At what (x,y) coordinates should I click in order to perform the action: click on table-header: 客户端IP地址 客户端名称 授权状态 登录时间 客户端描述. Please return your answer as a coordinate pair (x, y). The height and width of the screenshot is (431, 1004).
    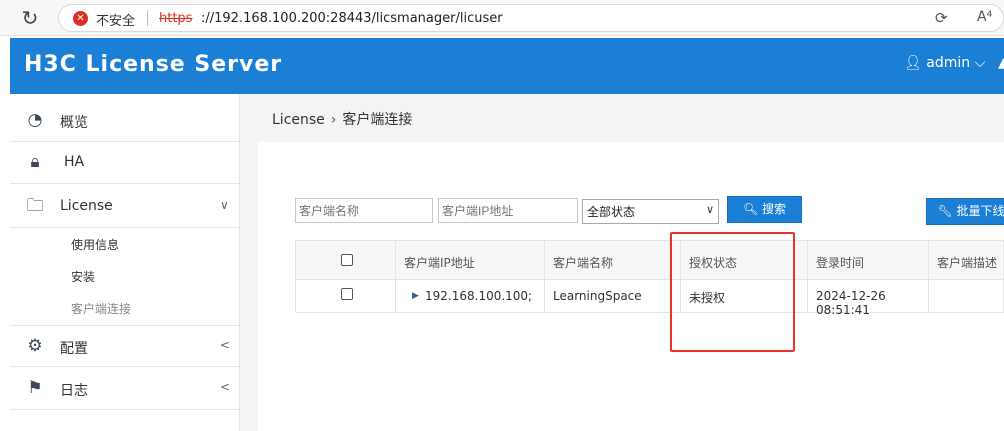
    Looking at the image, I should click on (649, 260).